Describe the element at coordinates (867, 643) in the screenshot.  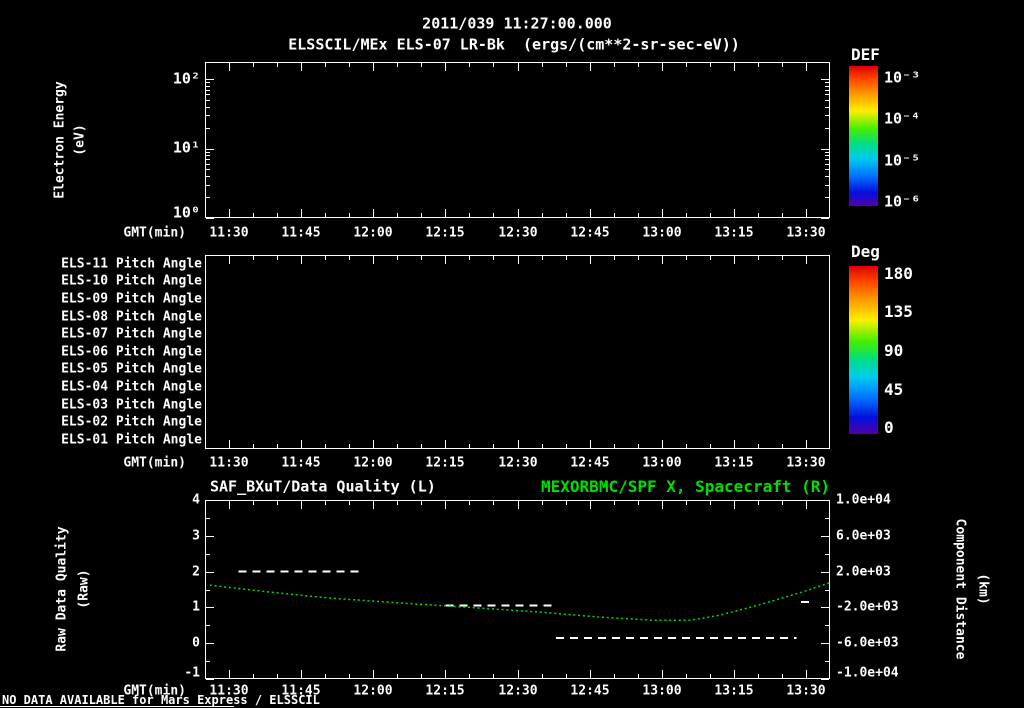
I see `panel3-right-ytick-label: -6.0e+03` at that location.